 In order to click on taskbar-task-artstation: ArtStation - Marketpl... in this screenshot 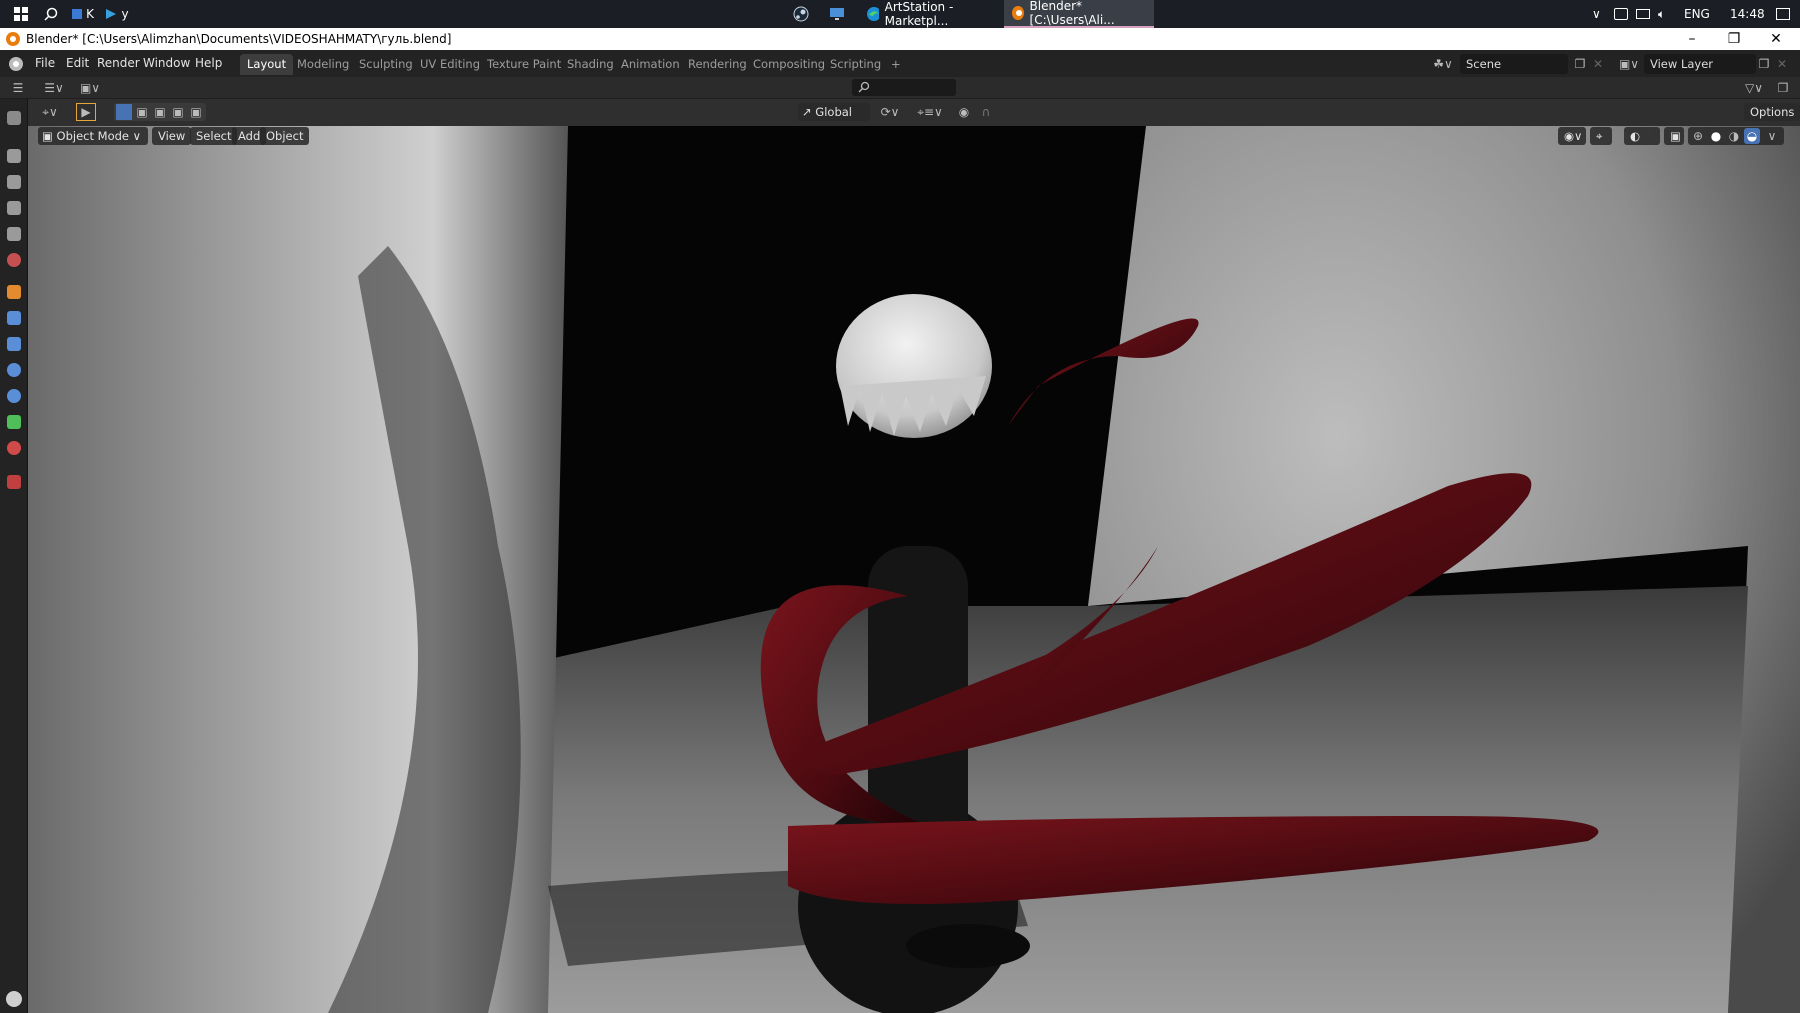, I will do `click(929, 14)`.